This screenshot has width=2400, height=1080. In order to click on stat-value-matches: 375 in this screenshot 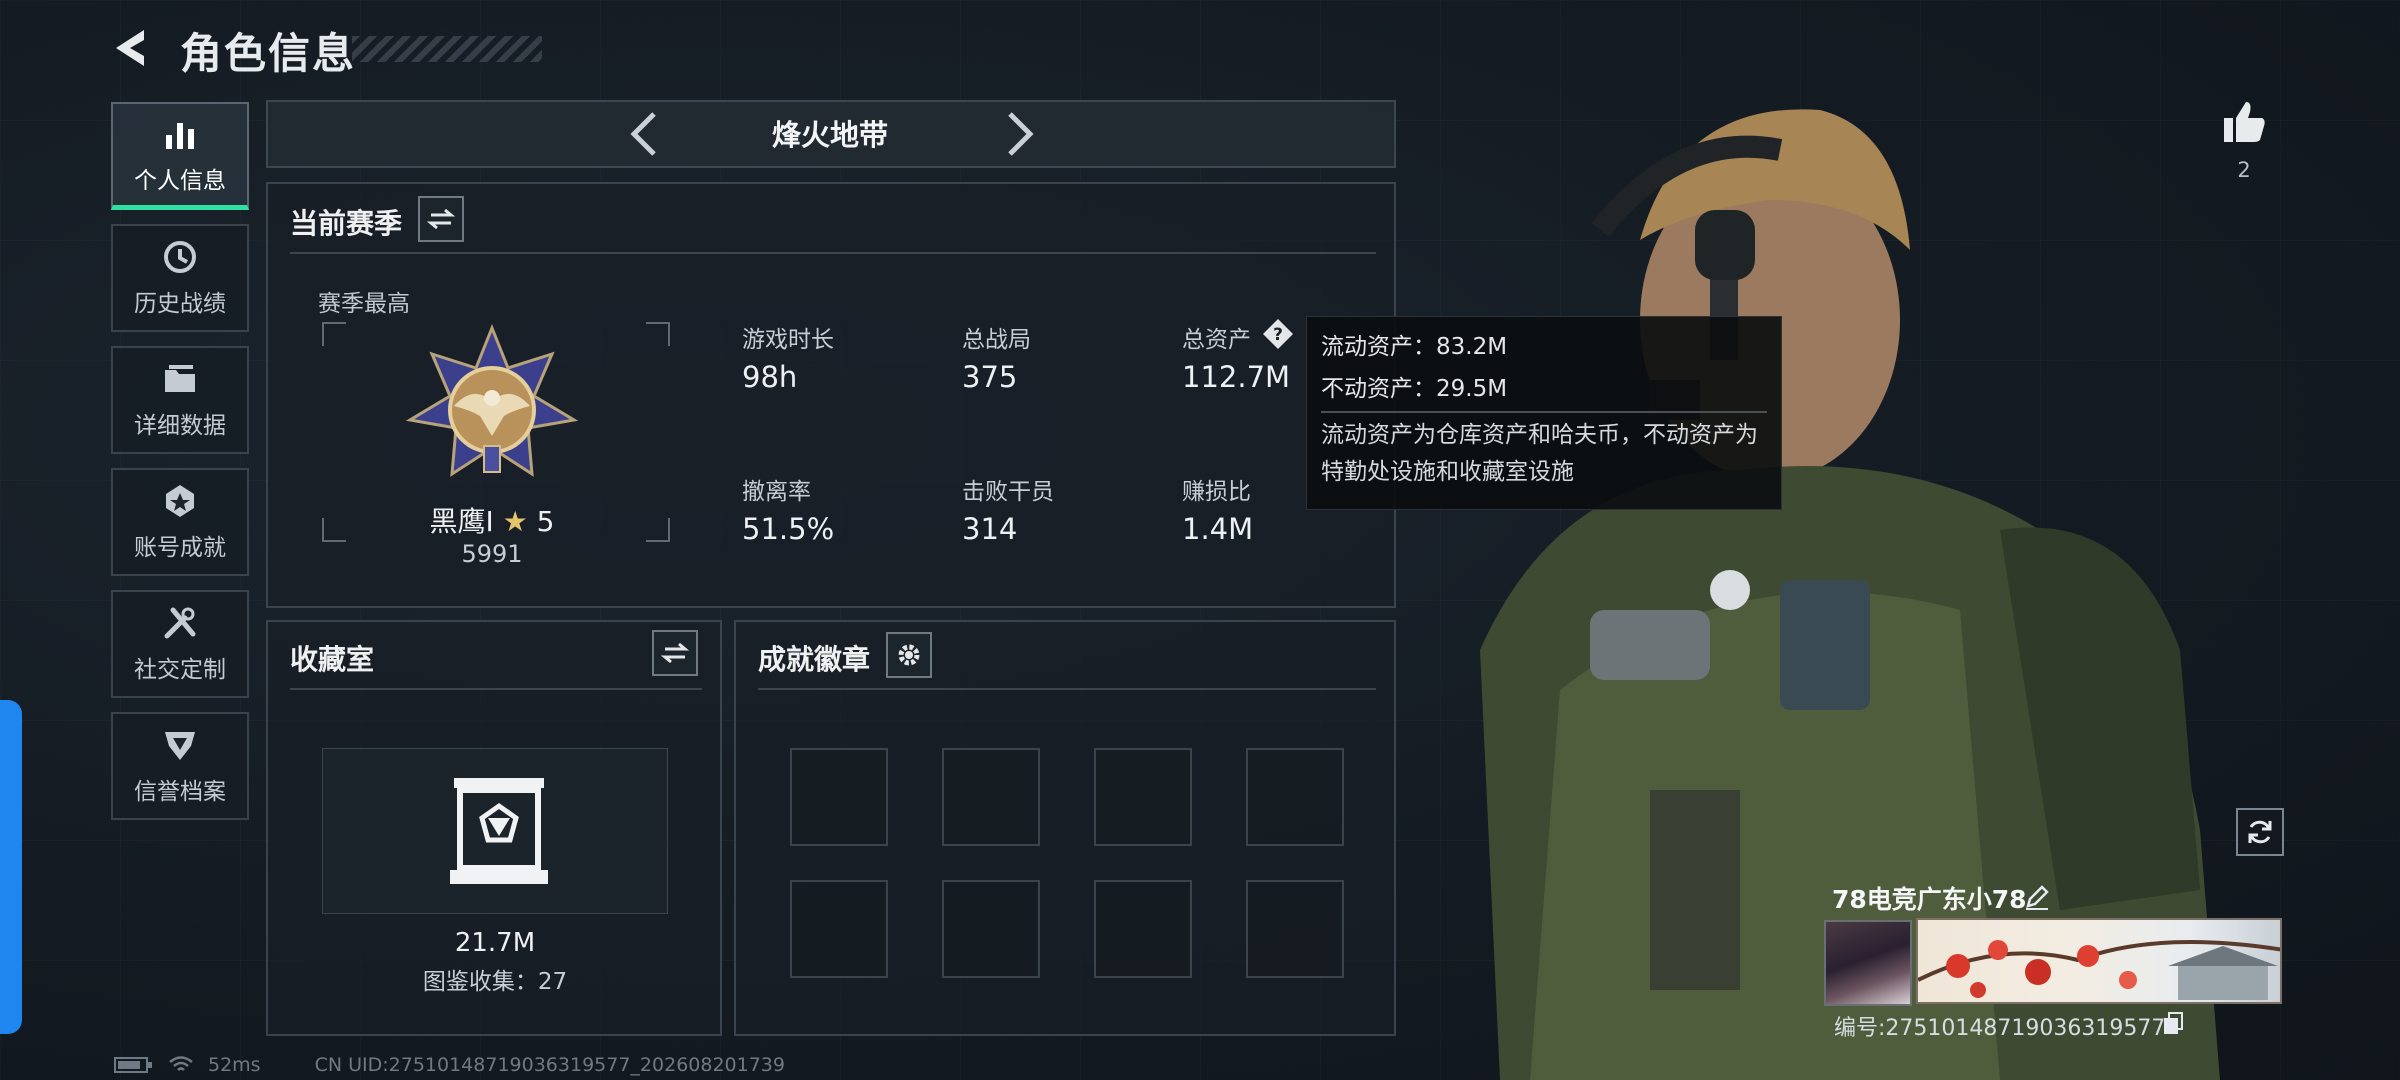, I will do `click(990, 377)`.